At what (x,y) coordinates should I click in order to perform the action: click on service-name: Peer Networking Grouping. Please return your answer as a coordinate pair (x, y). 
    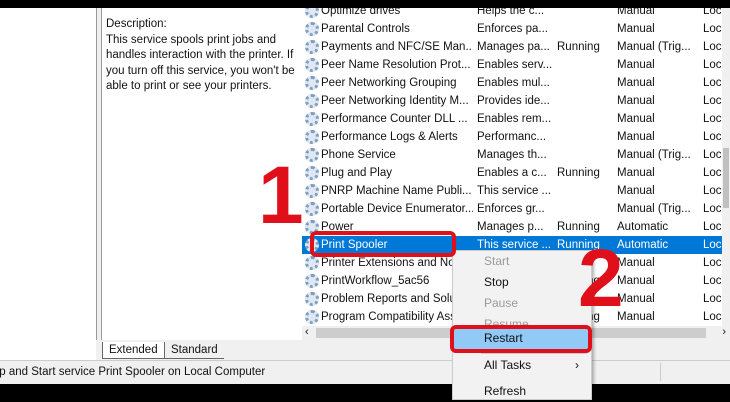
    Looking at the image, I should click on (389, 83).